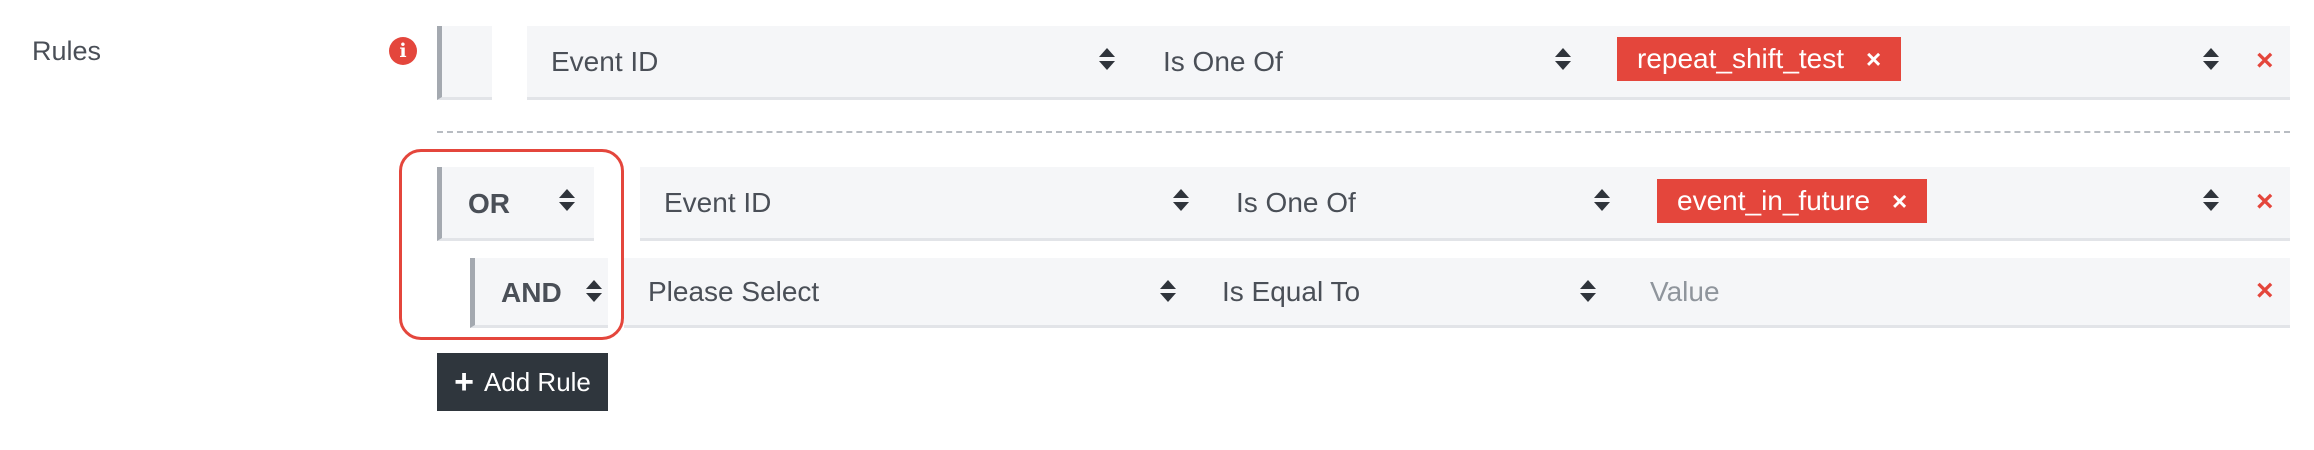  I want to click on connector-highlight-box, so click(511, 244).